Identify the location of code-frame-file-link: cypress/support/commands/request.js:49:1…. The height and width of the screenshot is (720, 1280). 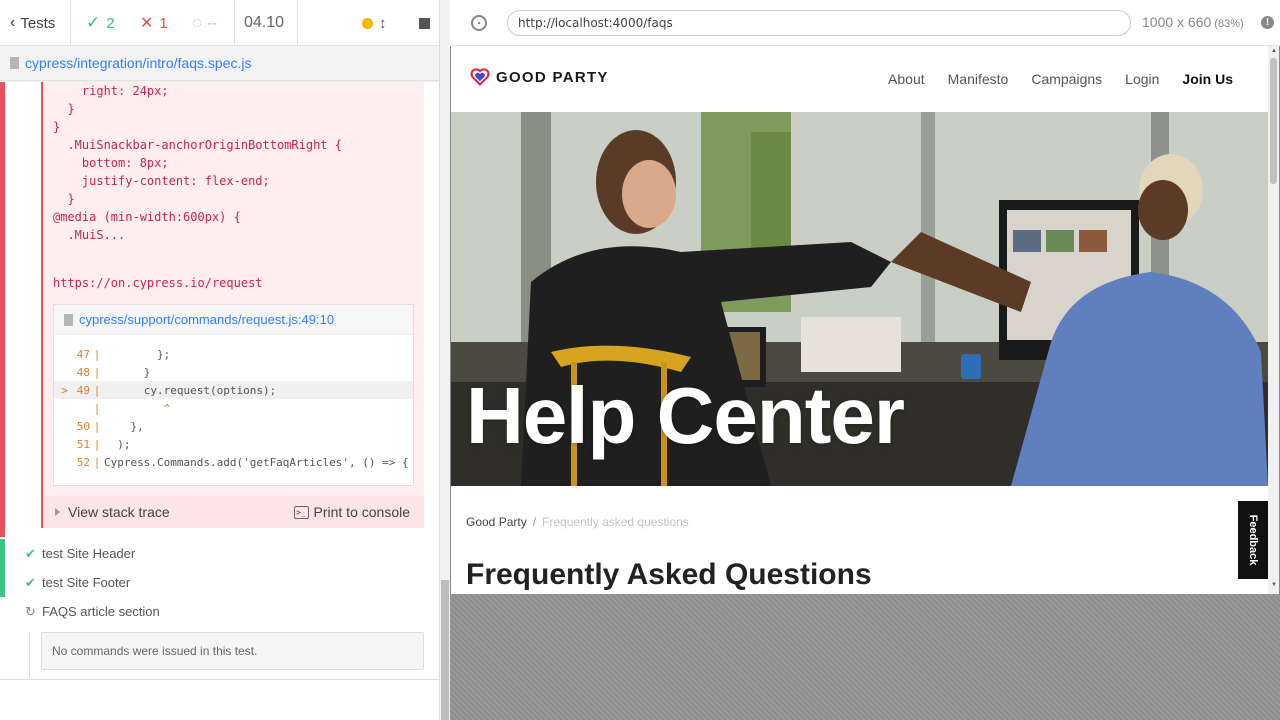
(206, 319).